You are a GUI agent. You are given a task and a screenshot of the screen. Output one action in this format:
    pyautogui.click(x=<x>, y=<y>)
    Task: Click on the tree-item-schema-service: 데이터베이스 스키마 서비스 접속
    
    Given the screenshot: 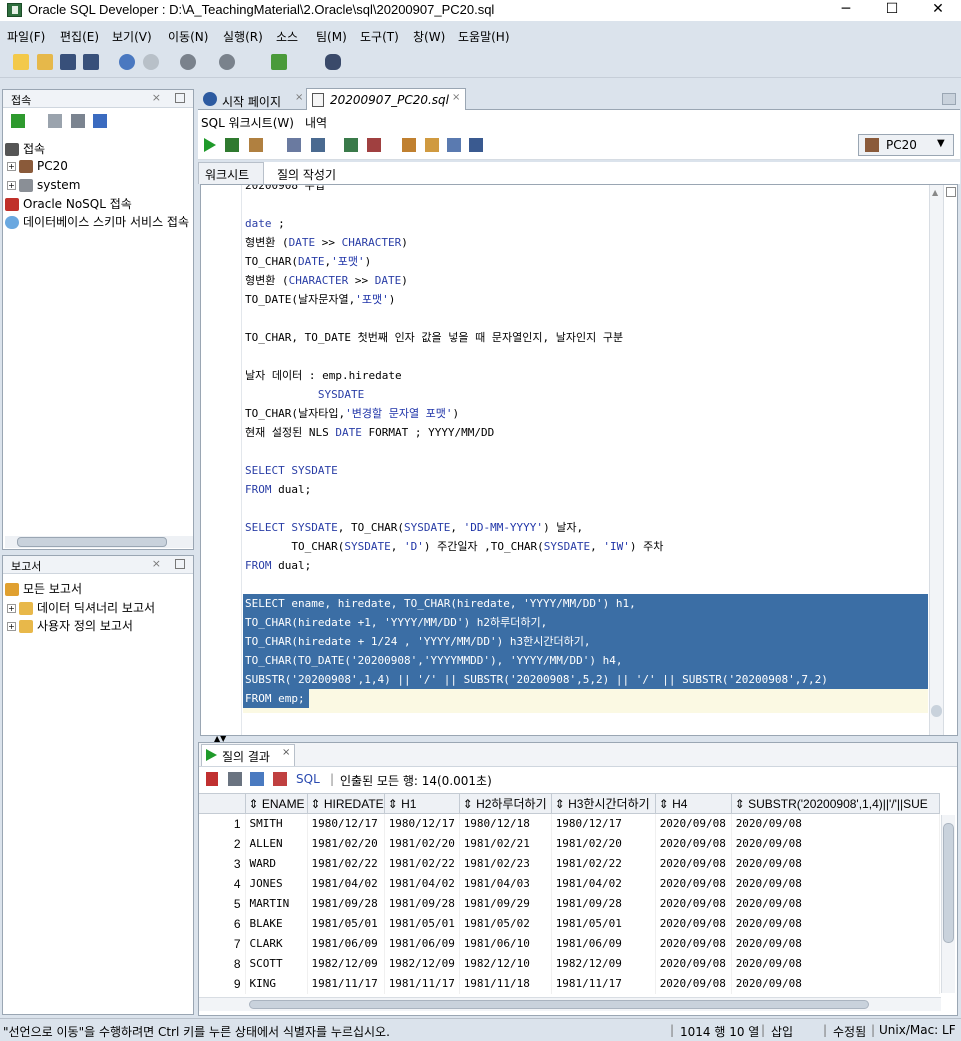 What is the action you would take?
    pyautogui.click(x=99, y=221)
    